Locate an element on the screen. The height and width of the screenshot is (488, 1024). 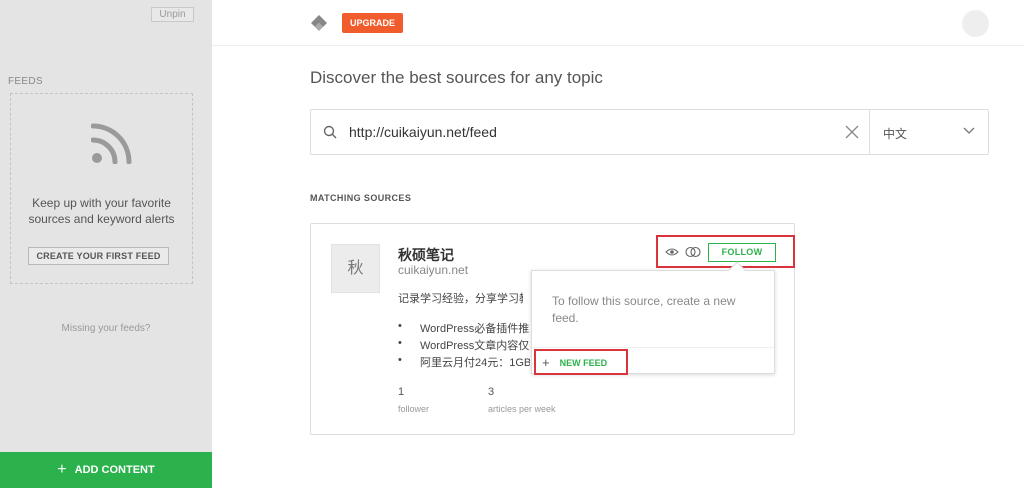
search-bar: 中文 is located at coordinates (649, 132).